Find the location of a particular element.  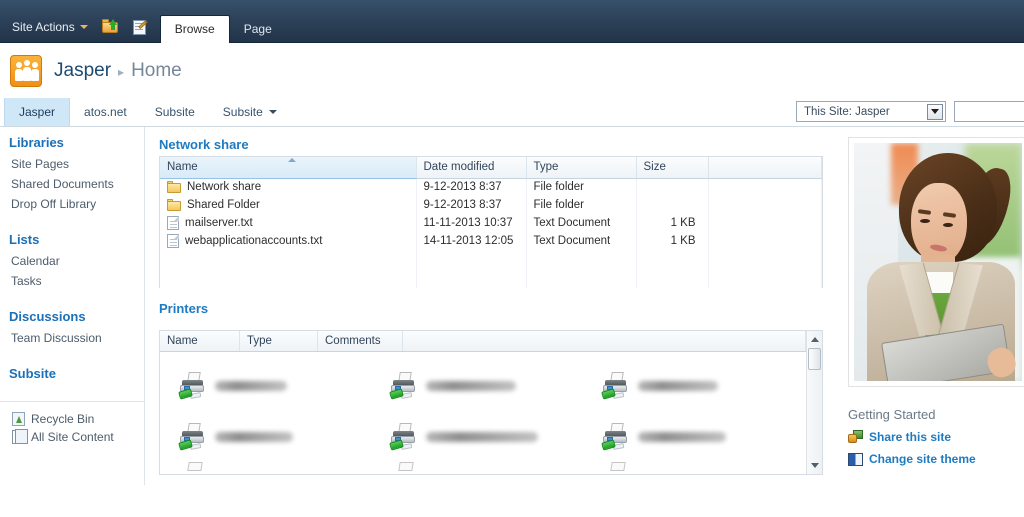

column-header-name: Name is located at coordinates (288, 168).